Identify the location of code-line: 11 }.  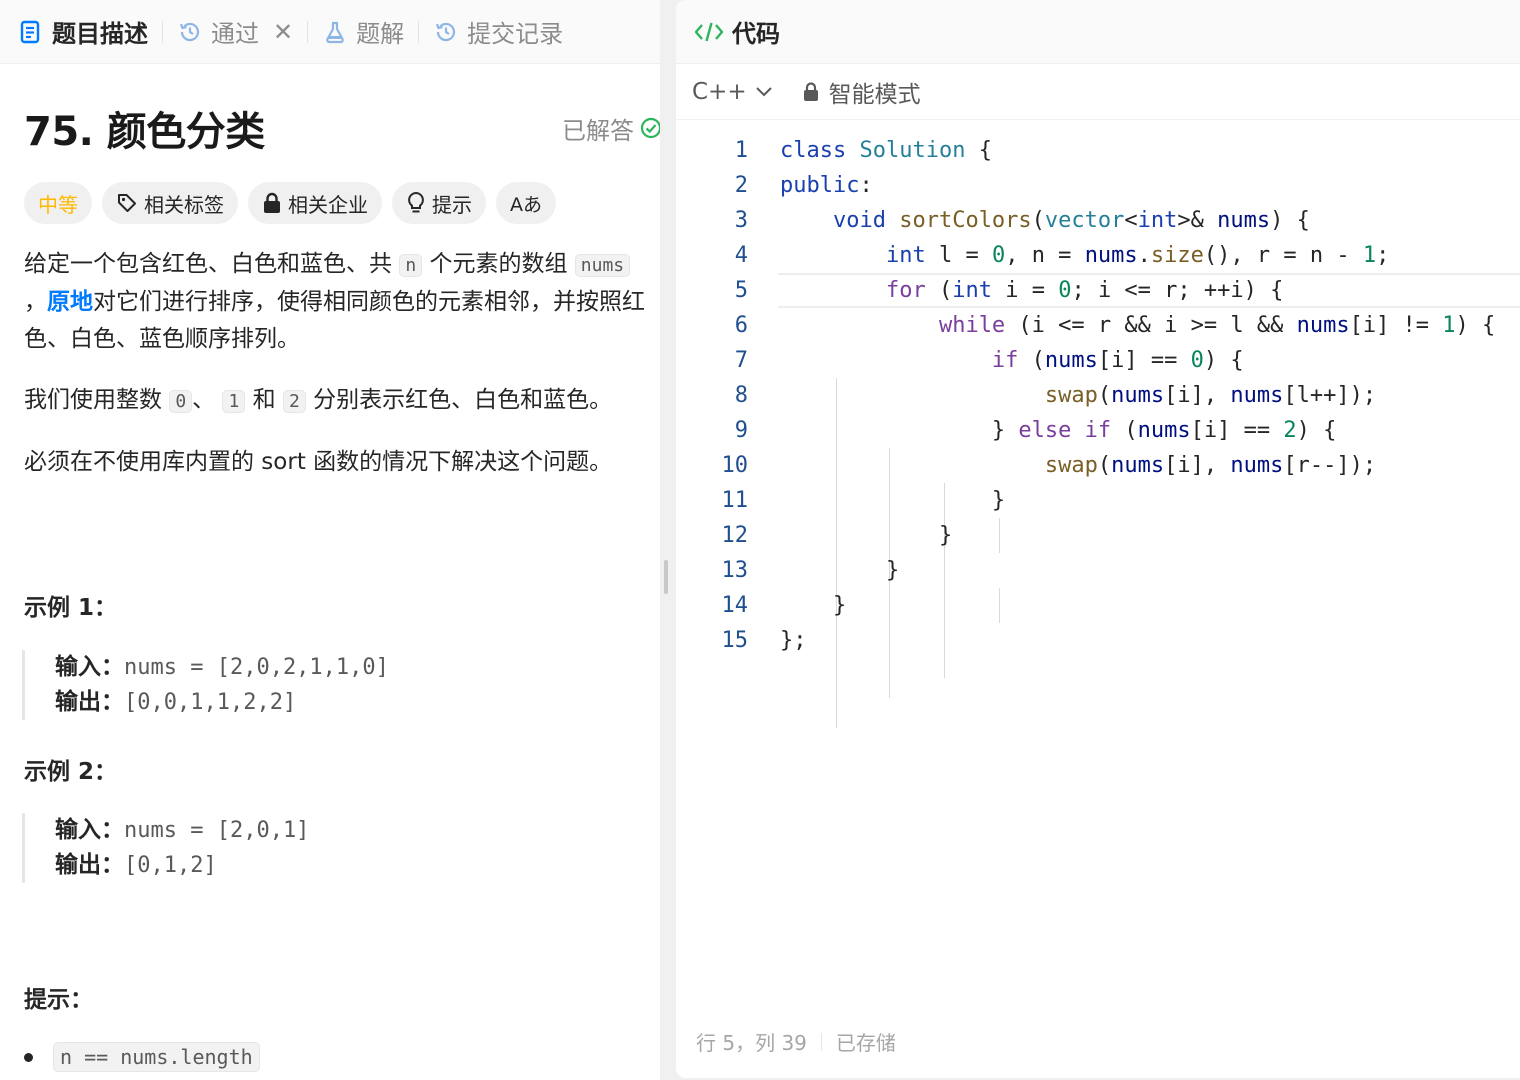
(1098, 500).